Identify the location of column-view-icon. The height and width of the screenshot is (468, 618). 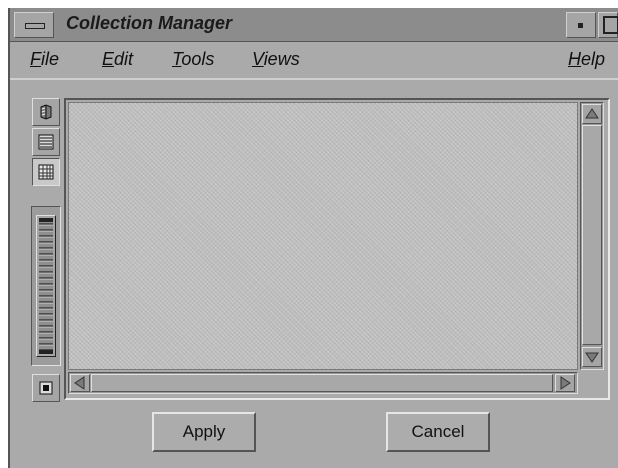
(46, 172).